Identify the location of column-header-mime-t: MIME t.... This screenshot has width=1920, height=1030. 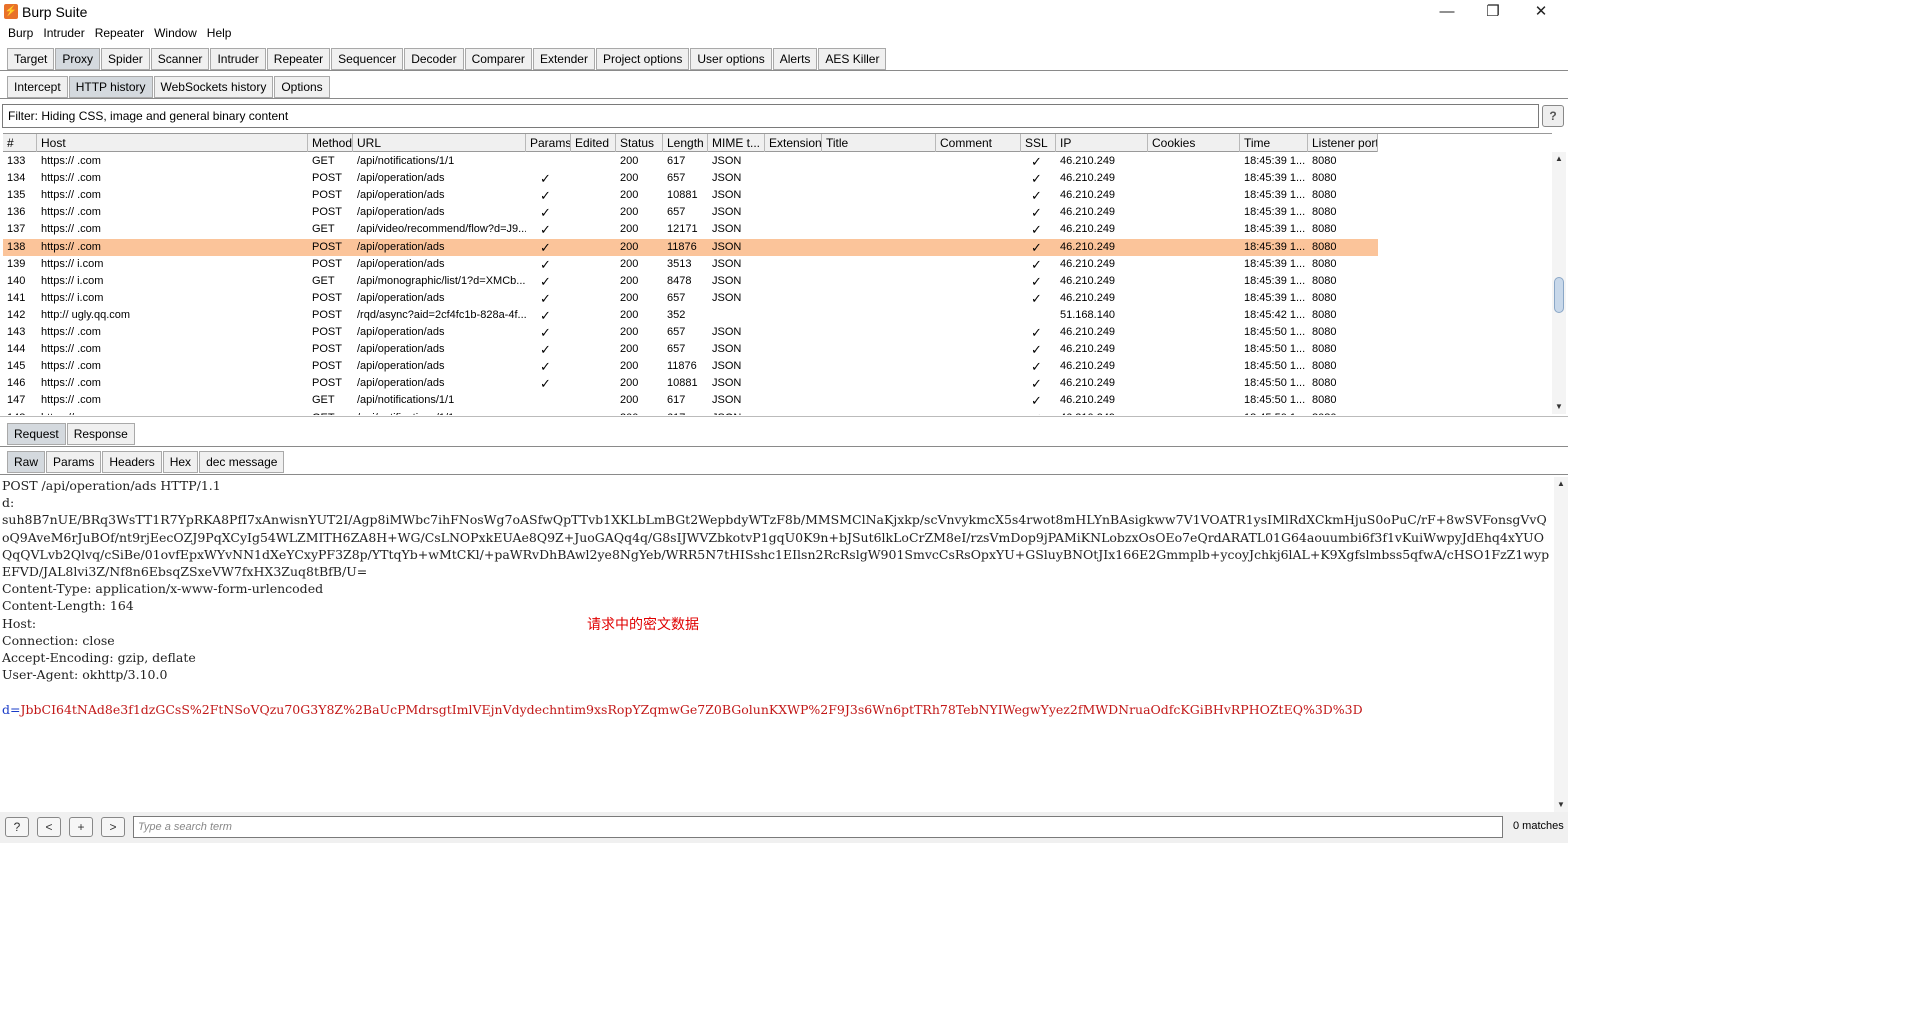
(736, 143).